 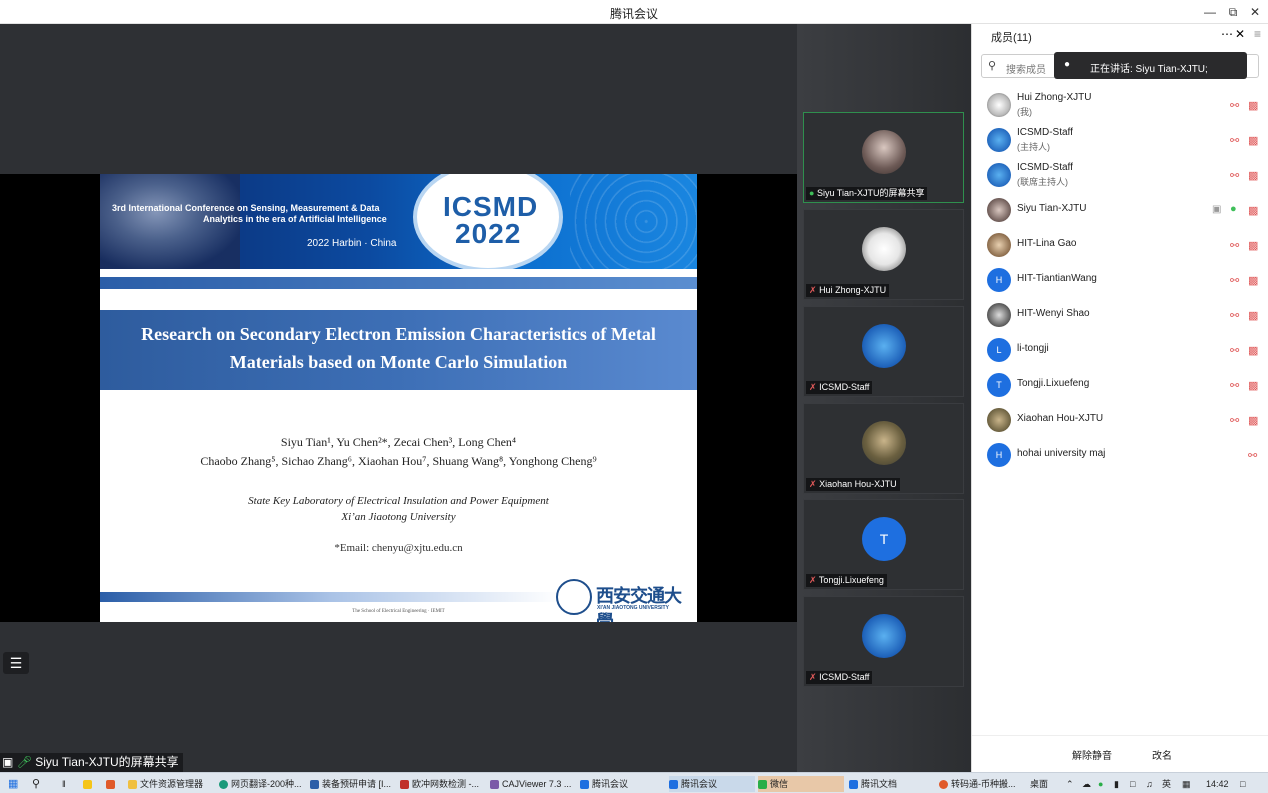 What do you see at coordinates (1100, 784) in the screenshot?
I see `wechat-tray-icon: ●` at bounding box center [1100, 784].